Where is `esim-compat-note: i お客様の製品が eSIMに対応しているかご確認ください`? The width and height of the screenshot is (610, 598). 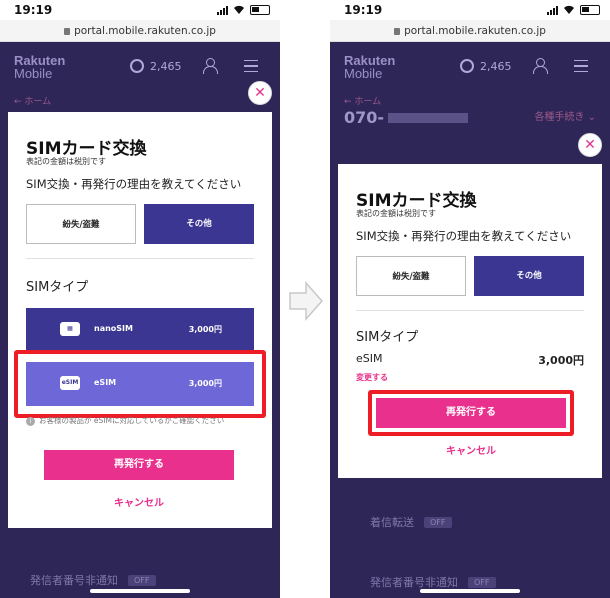 esim-compat-note: i お客様の製品が eSIMに対応しているかご確認ください is located at coordinates (141, 421).